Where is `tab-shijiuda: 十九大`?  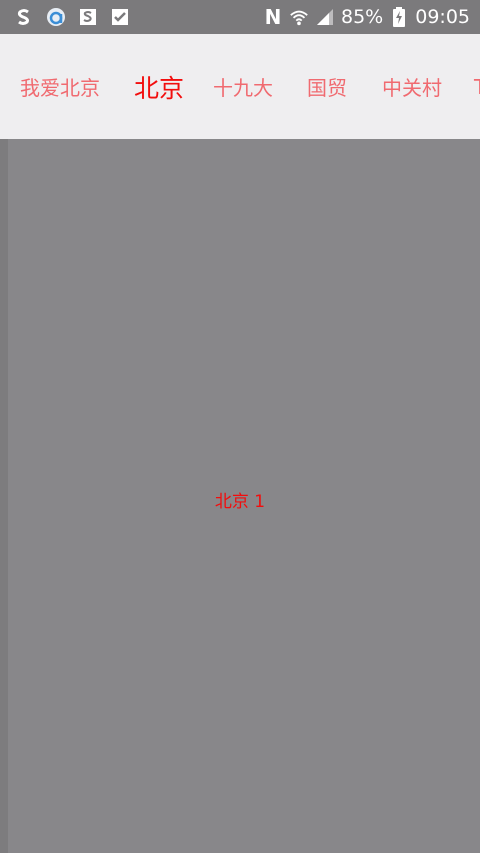 tab-shijiuda: 十九大 is located at coordinates (243, 86).